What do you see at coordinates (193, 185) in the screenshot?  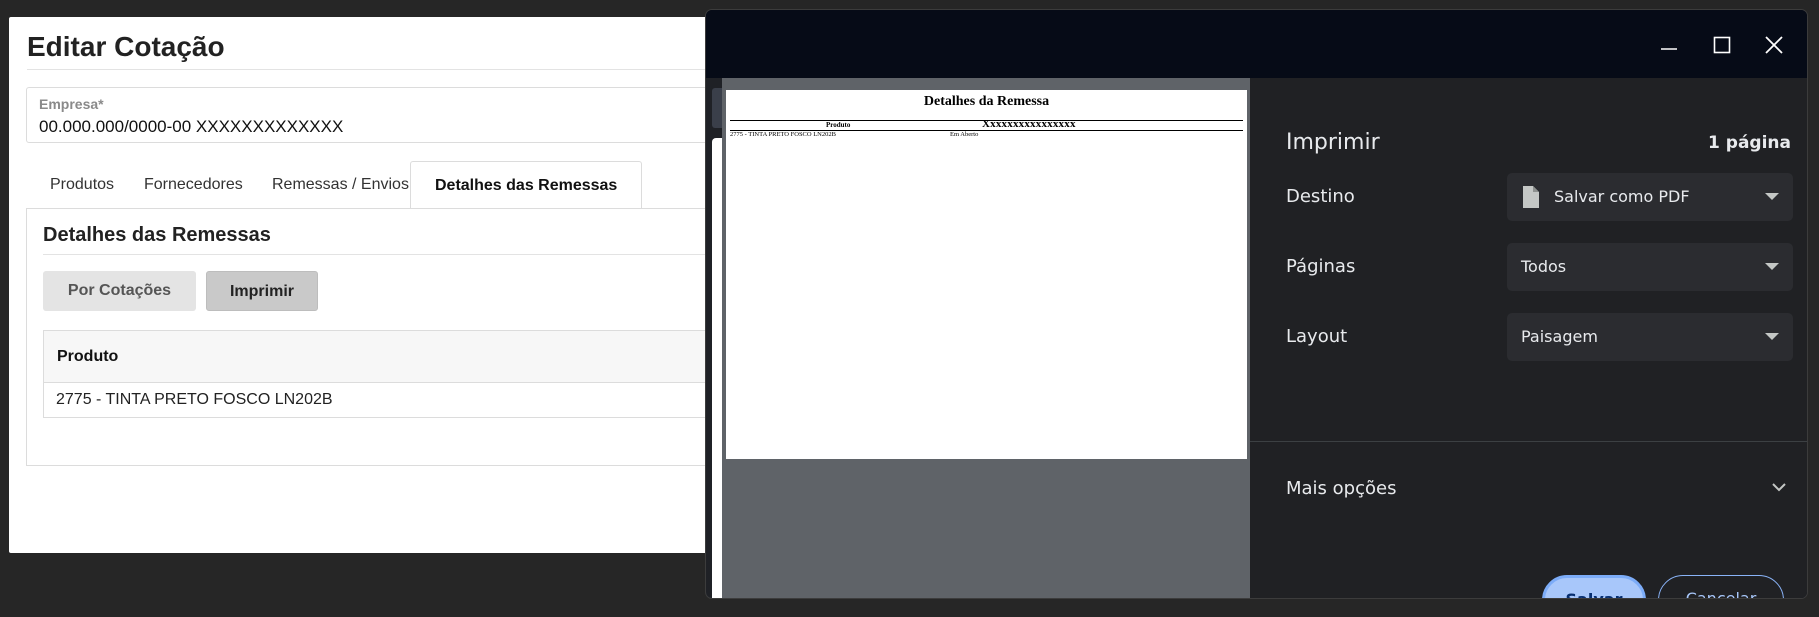 I see `tab-fornecedores: Fornecedores` at bounding box center [193, 185].